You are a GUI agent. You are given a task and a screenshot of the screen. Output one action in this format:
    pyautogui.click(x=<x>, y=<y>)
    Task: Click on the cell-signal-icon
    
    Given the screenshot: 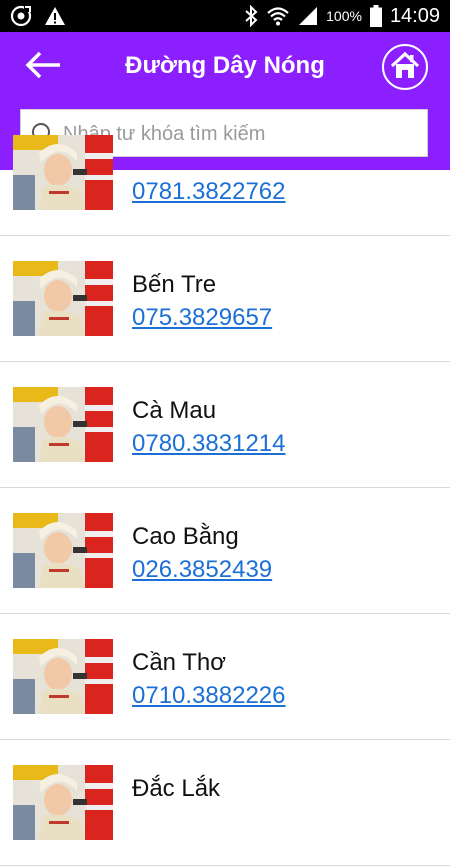 What is the action you would take?
    pyautogui.click(x=308, y=16)
    